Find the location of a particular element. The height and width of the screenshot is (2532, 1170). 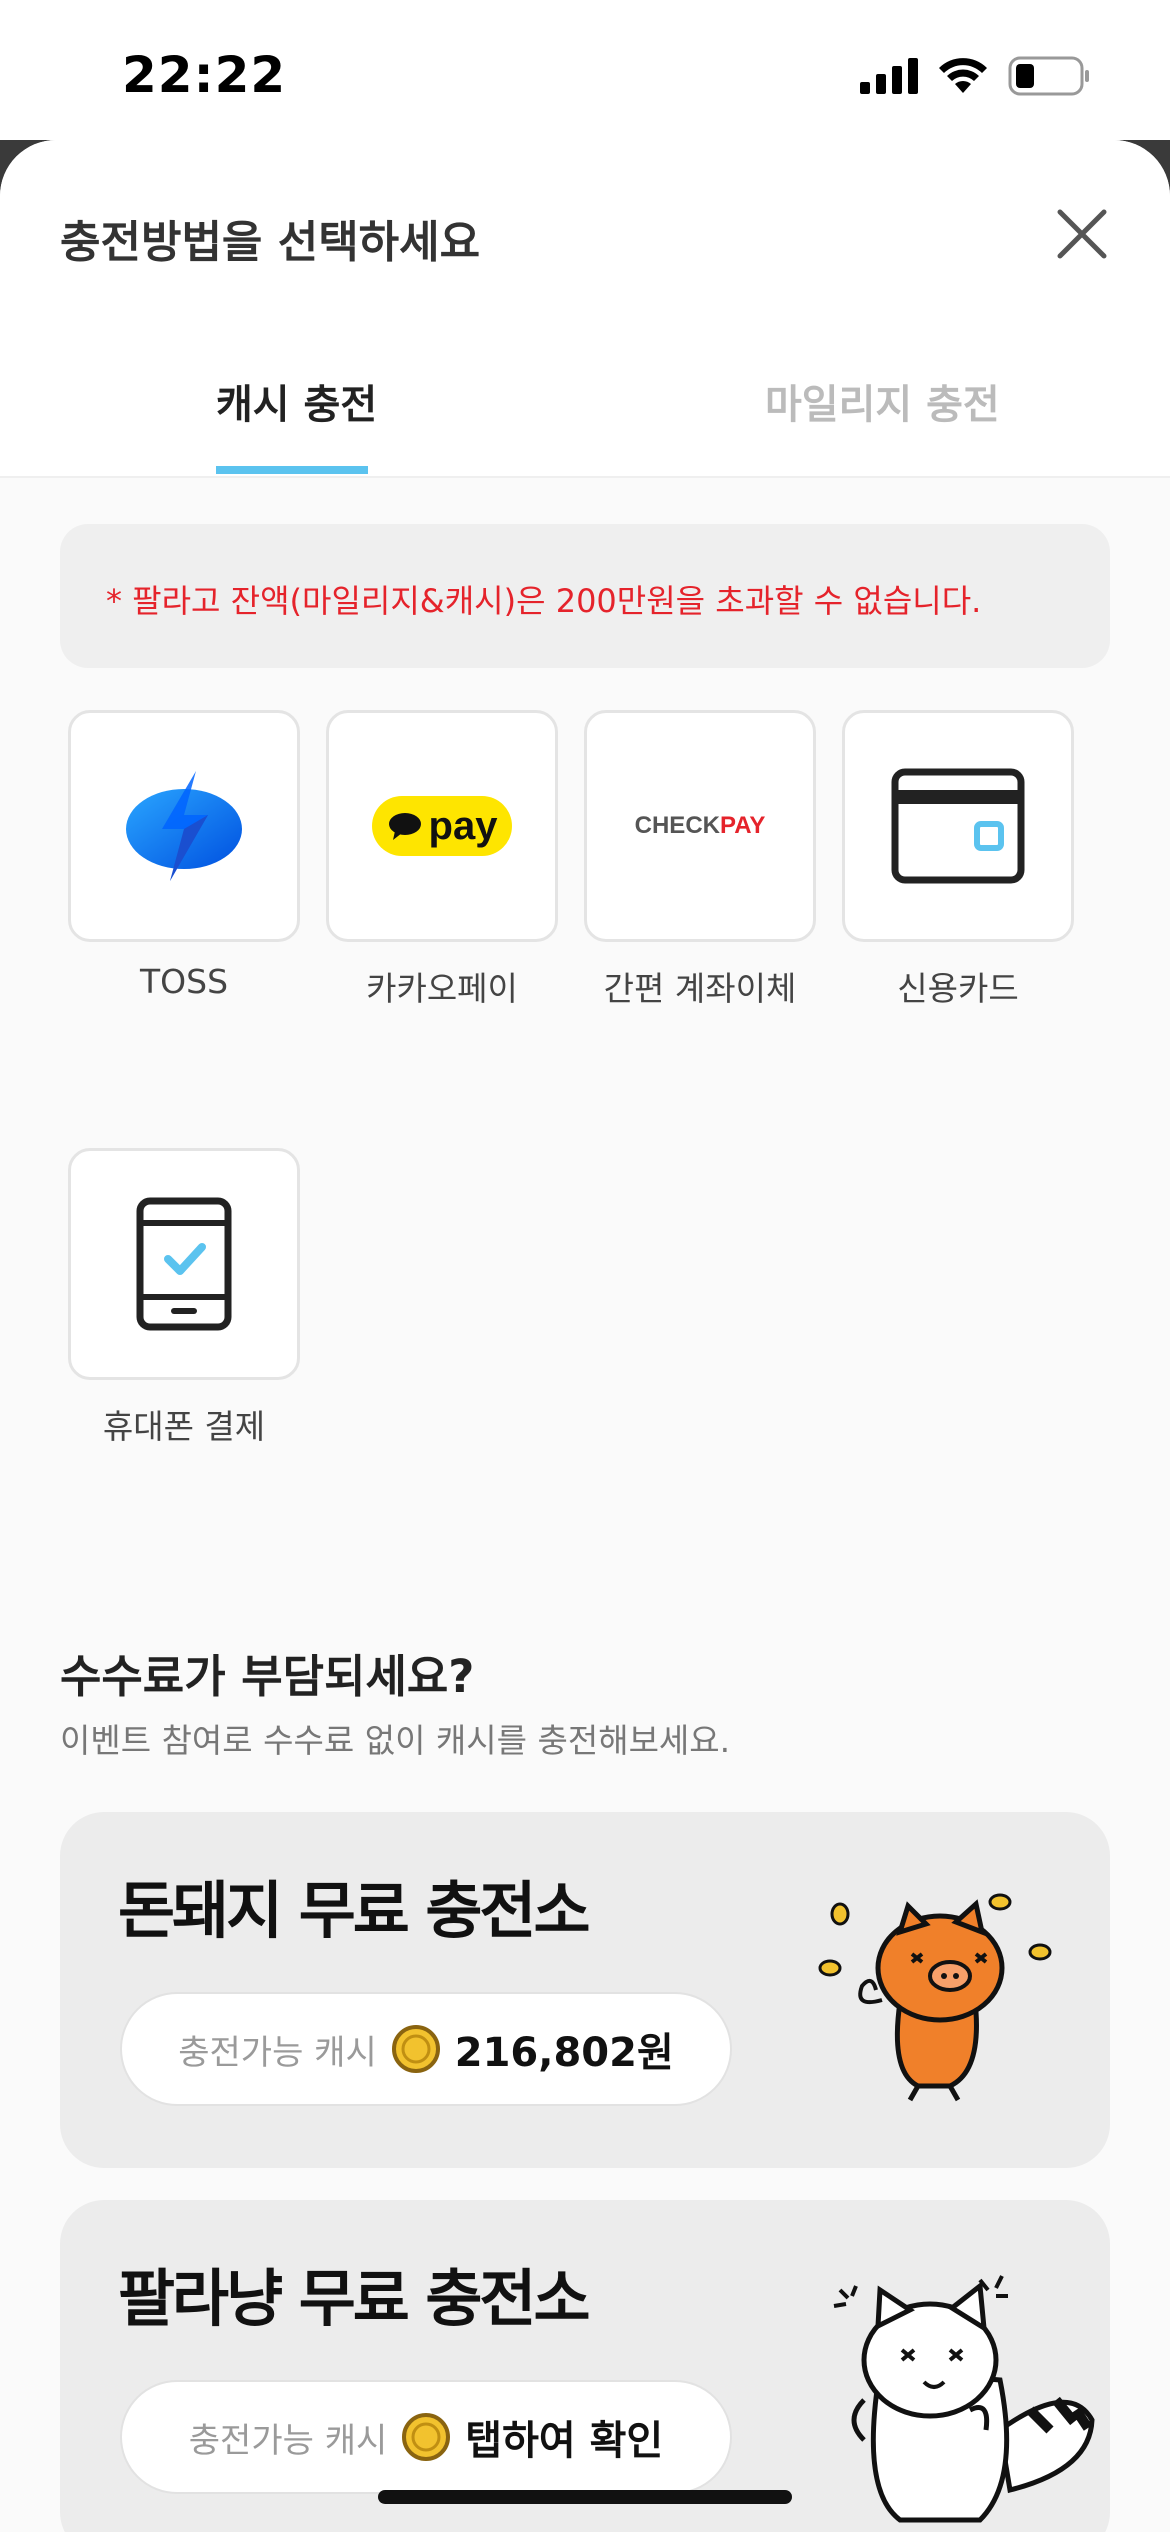

mobile-phone-icon is located at coordinates (184, 1264).